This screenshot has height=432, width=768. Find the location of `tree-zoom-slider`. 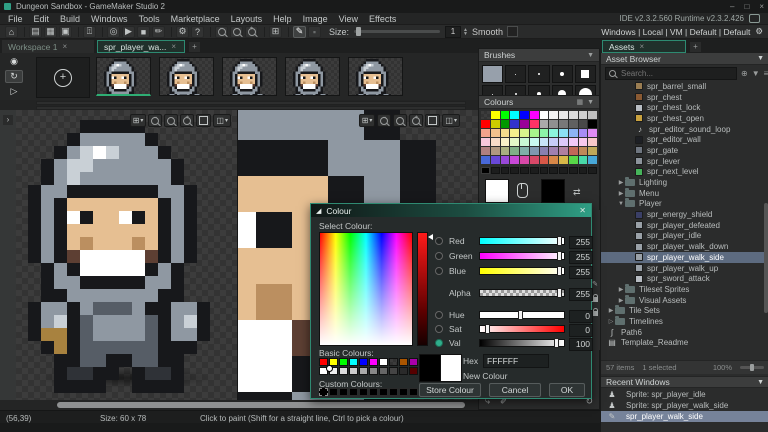

tree-zoom-slider is located at coordinates (752, 367).